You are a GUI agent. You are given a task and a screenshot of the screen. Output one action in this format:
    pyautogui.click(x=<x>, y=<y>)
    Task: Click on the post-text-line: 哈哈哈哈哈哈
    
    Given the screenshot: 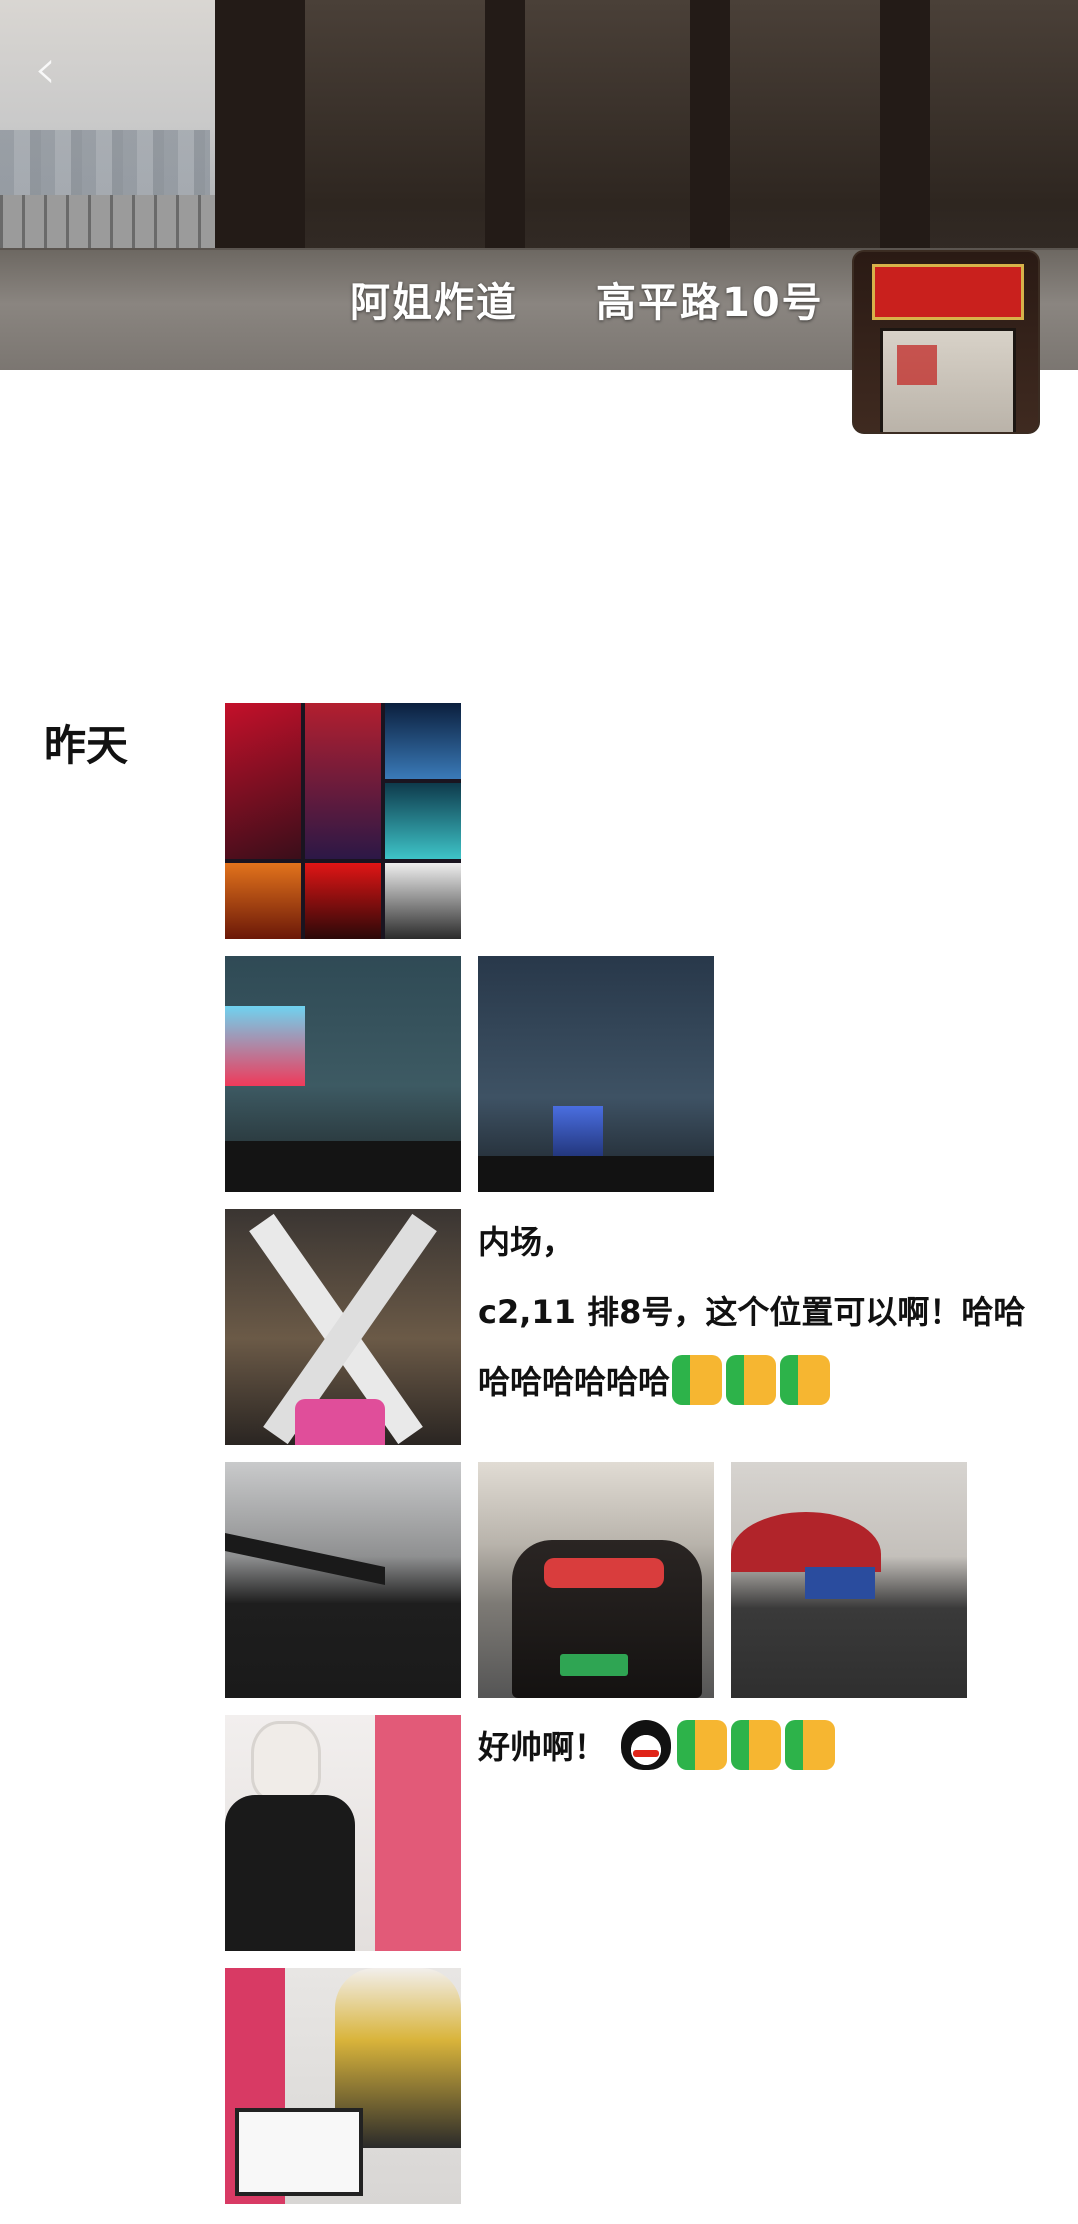 What is the action you would take?
    pyautogui.click(x=574, y=1382)
    